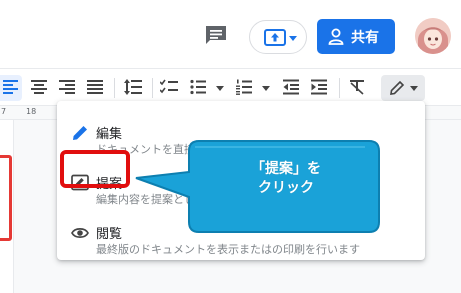 Image resolution: width=461 pixels, height=293 pixels. I want to click on present-button, so click(278, 37).